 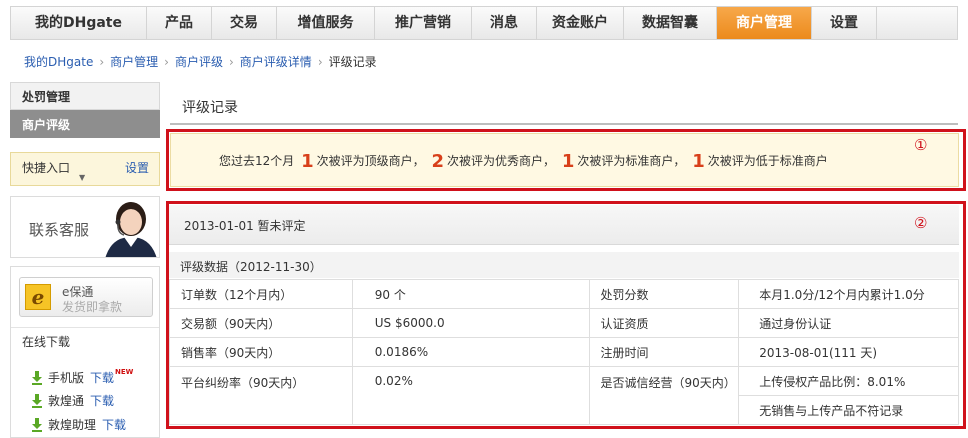 I want to click on ebao-button: e e保通 发货即拿款, so click(x=86, y=297).